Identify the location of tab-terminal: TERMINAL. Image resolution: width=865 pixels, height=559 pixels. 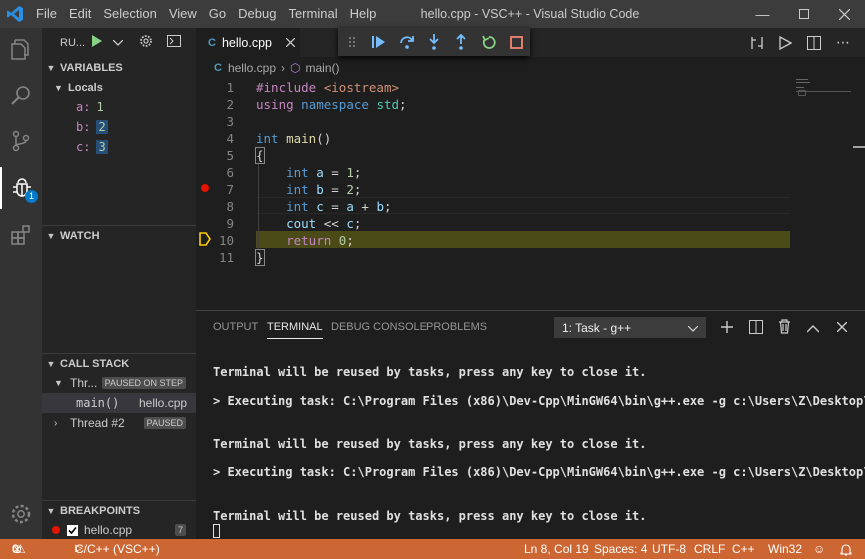
(295, 325).